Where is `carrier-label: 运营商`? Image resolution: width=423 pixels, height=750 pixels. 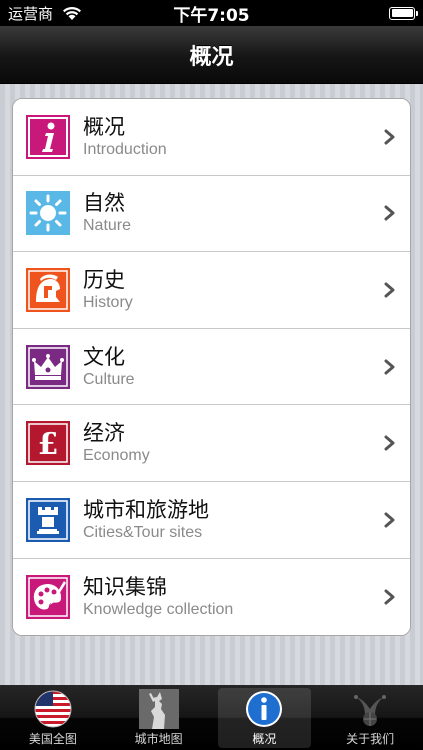 carrier-label: 运营商 is located at coordinates (31, 13).